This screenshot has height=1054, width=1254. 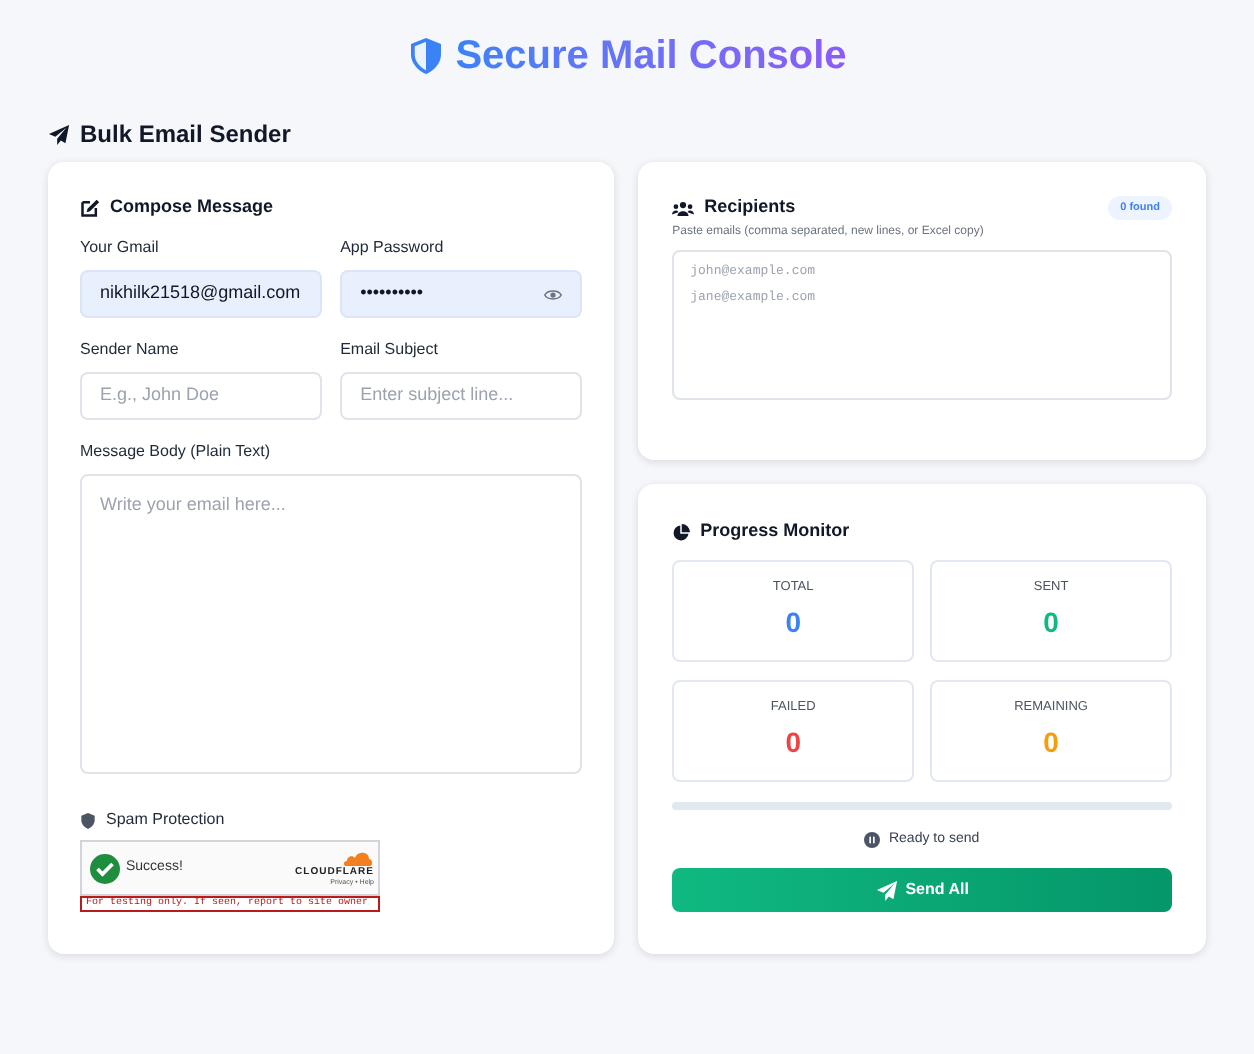 What do you see at coordinates (872, 840) in the screenshot?
I see `pause-icon` at bounding box center [872, 840].